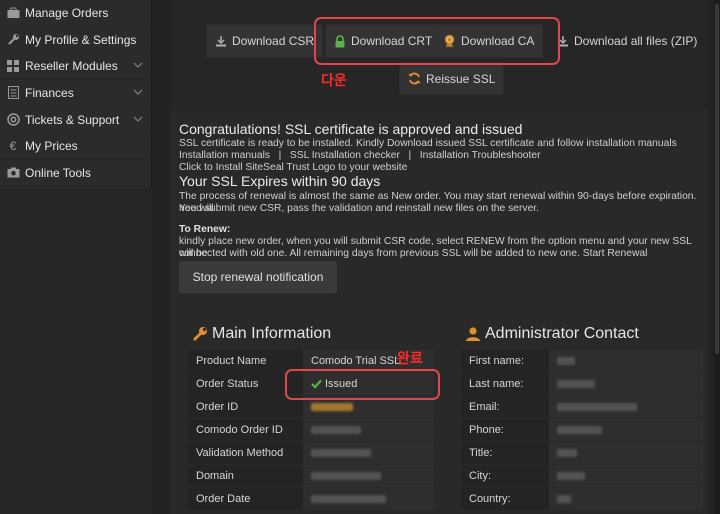 This screenshot has height=514, width=720. What do you see at coordinates (49, 92) in the screenshot?
I see `sidebar-item-label: Finances` at bounding box center [49, 92].